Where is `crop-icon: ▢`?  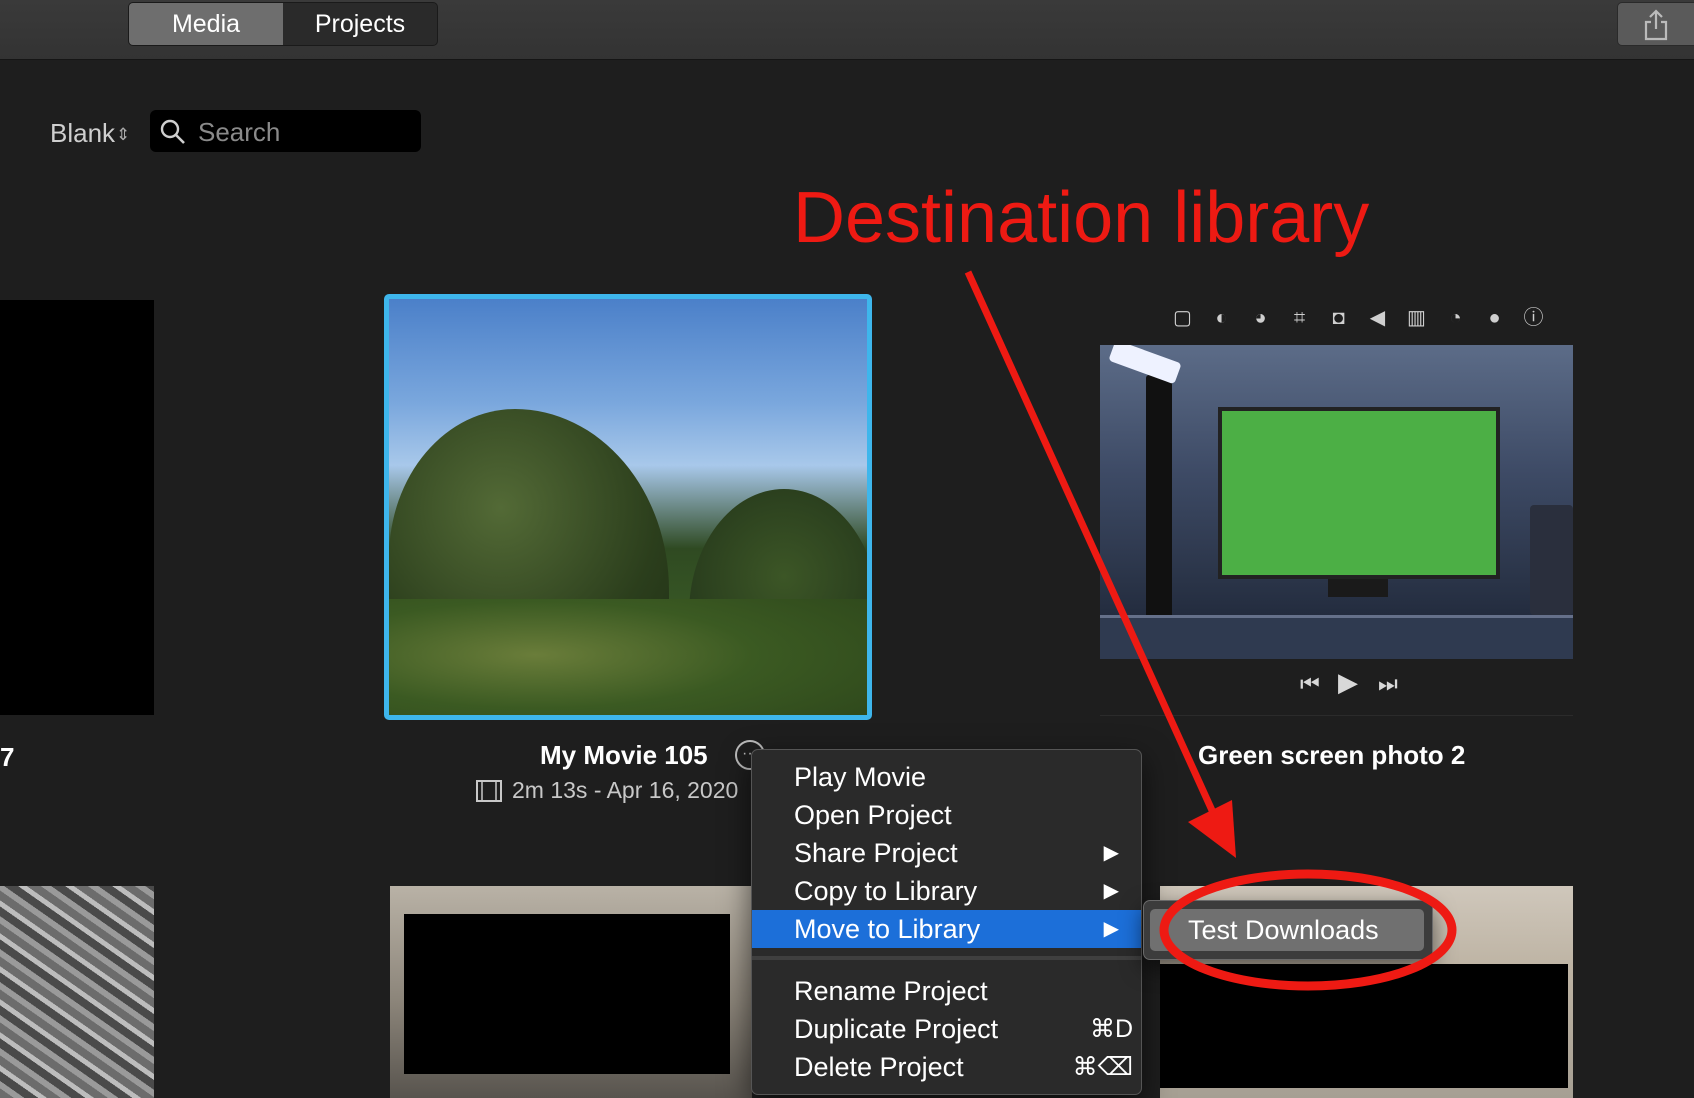
crop-icon: ▢ is located at coordinates (1182, 318).